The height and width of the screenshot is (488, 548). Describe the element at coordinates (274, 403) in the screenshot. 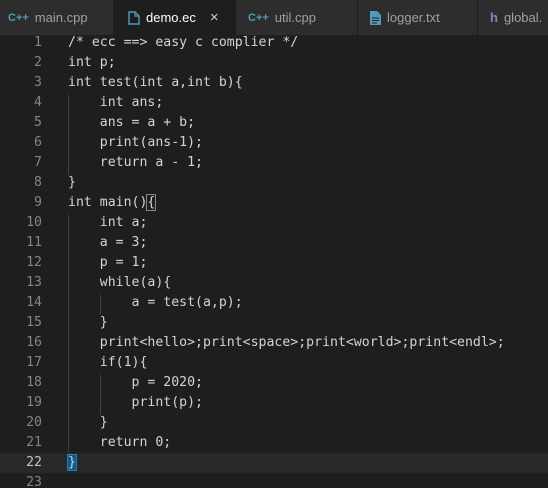

I see `code-line: 19 print(p);` at that location.